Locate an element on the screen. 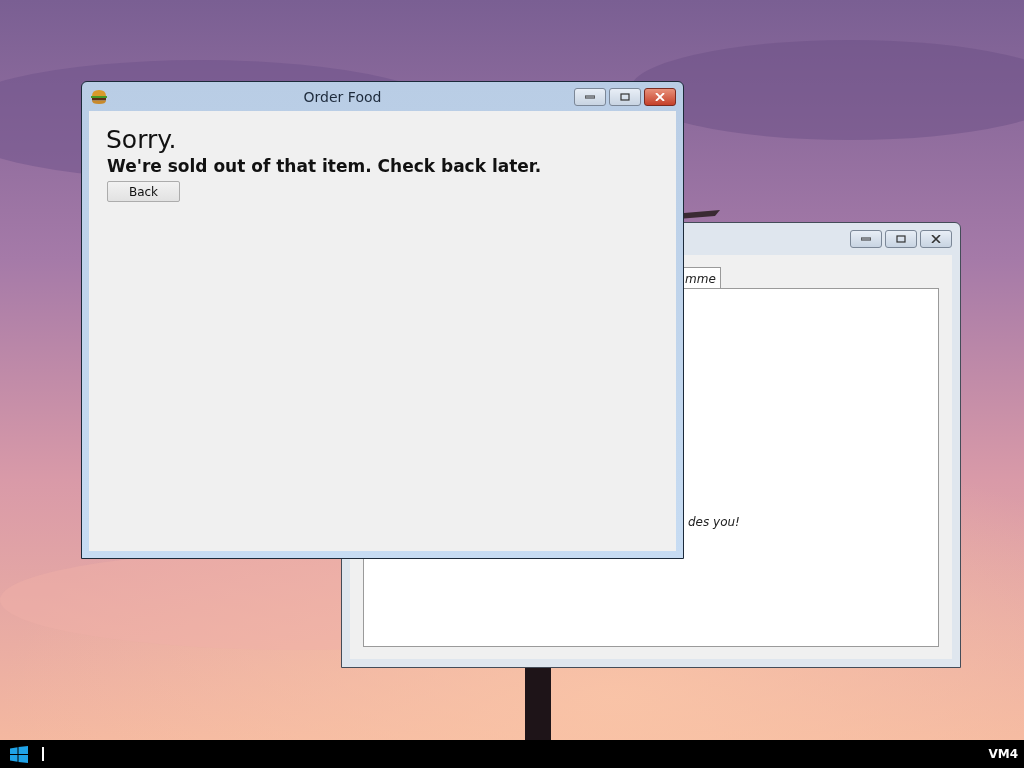 The height and width of the screenshot is (768, 1024). burger-icon is located at coordinates (99, 96).